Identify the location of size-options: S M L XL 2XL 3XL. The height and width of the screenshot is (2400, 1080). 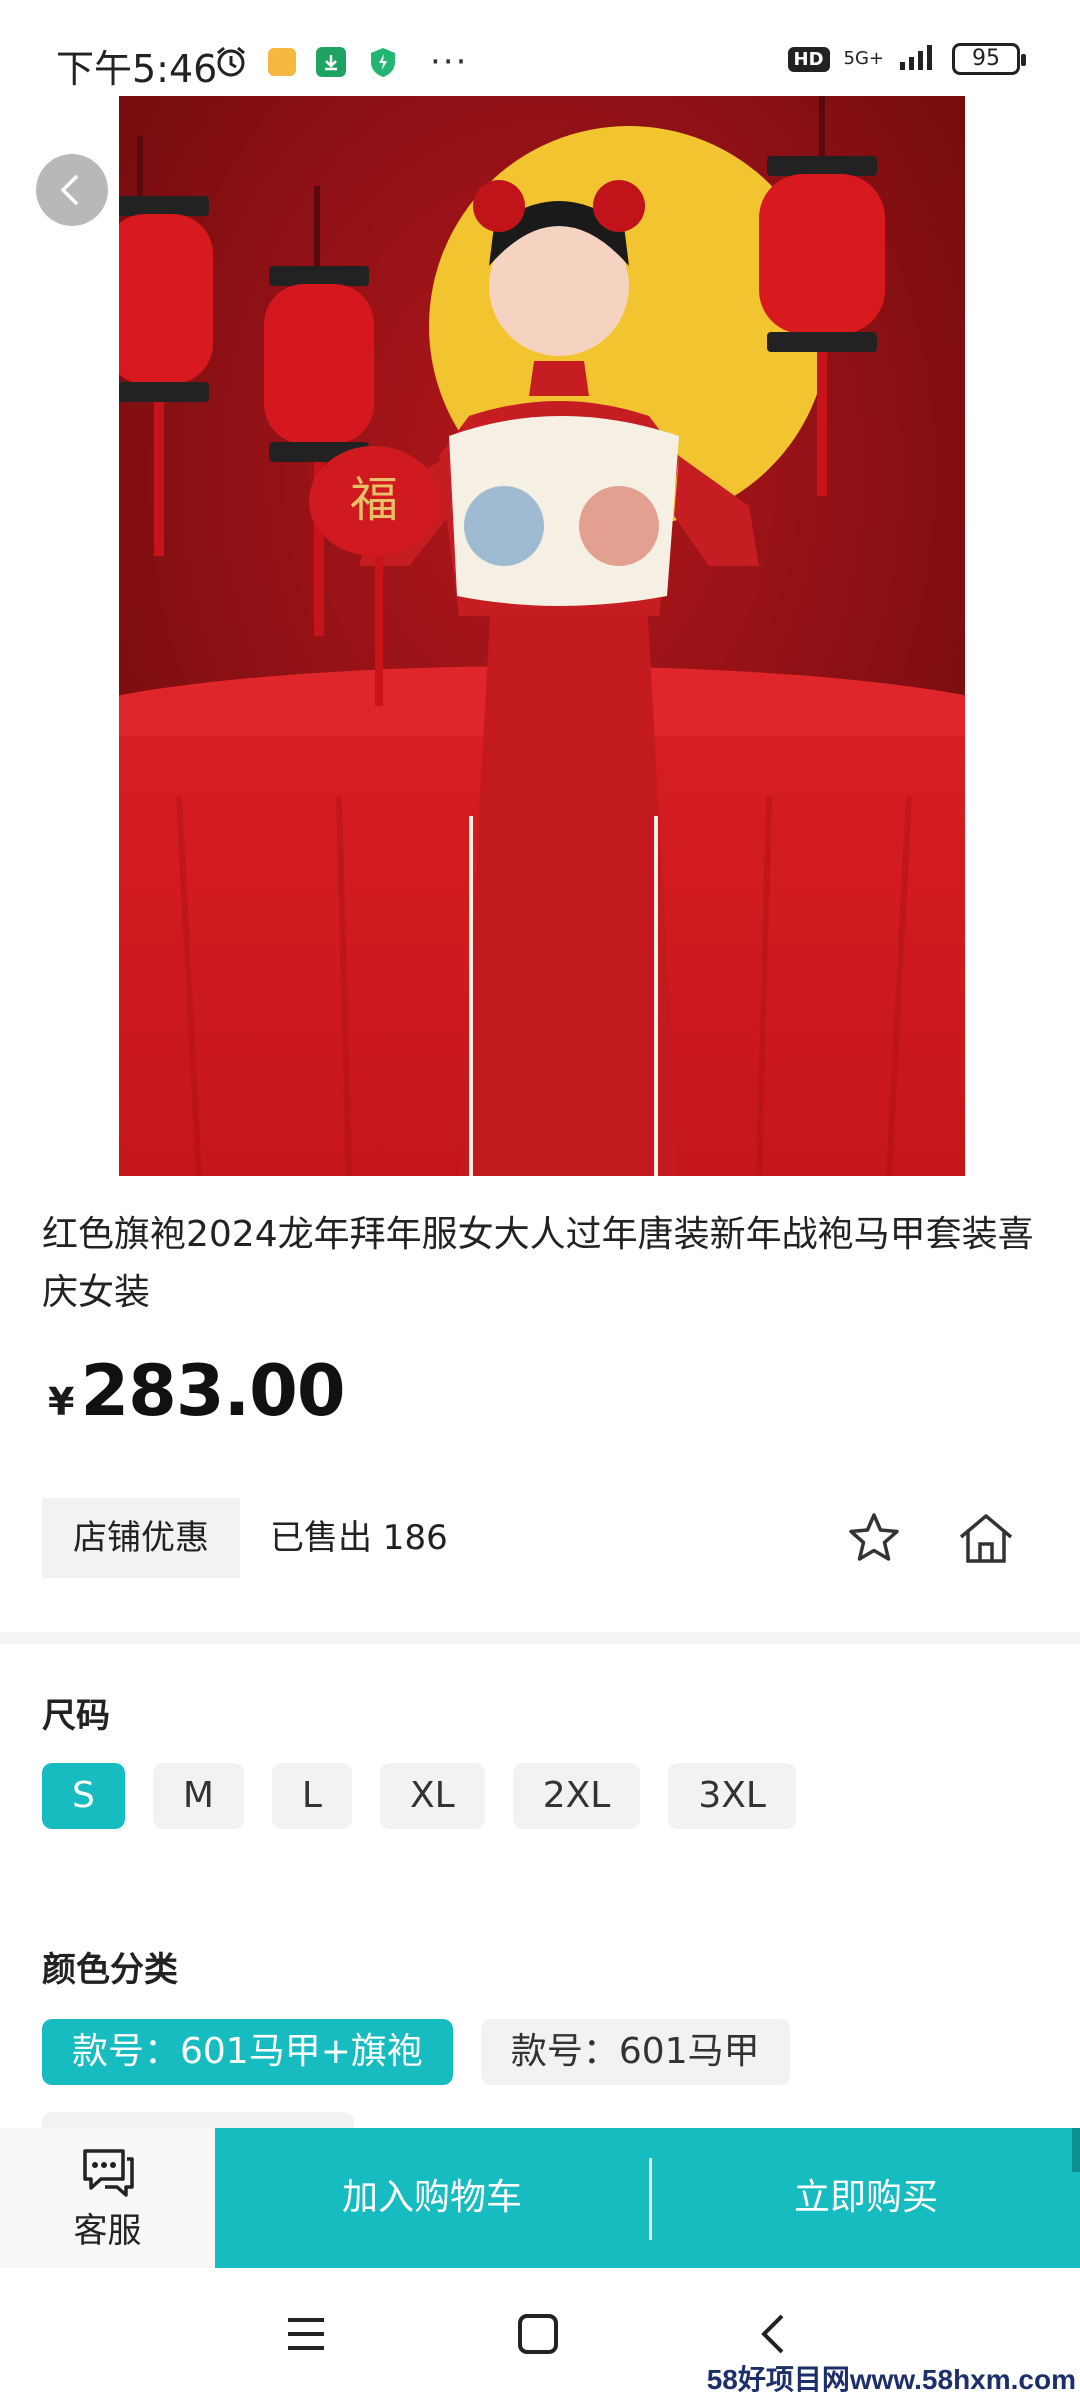
(419, 1796).